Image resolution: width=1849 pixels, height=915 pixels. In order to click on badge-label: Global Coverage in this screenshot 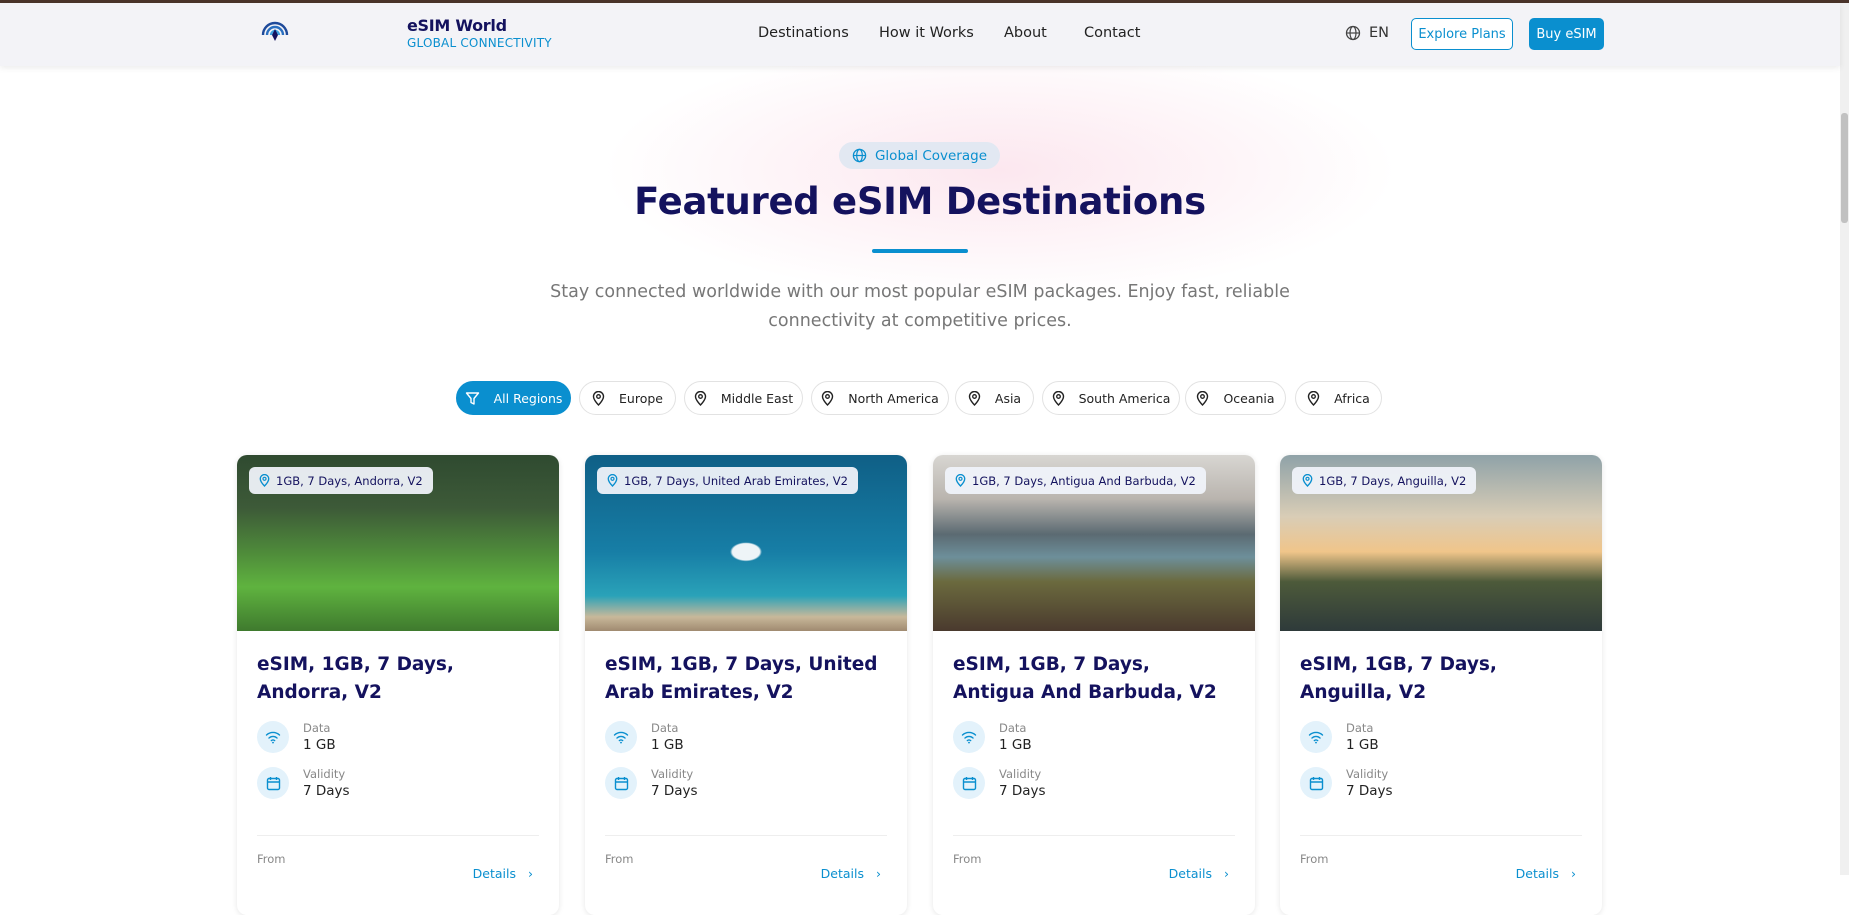, I will do `click(931, 155)`.